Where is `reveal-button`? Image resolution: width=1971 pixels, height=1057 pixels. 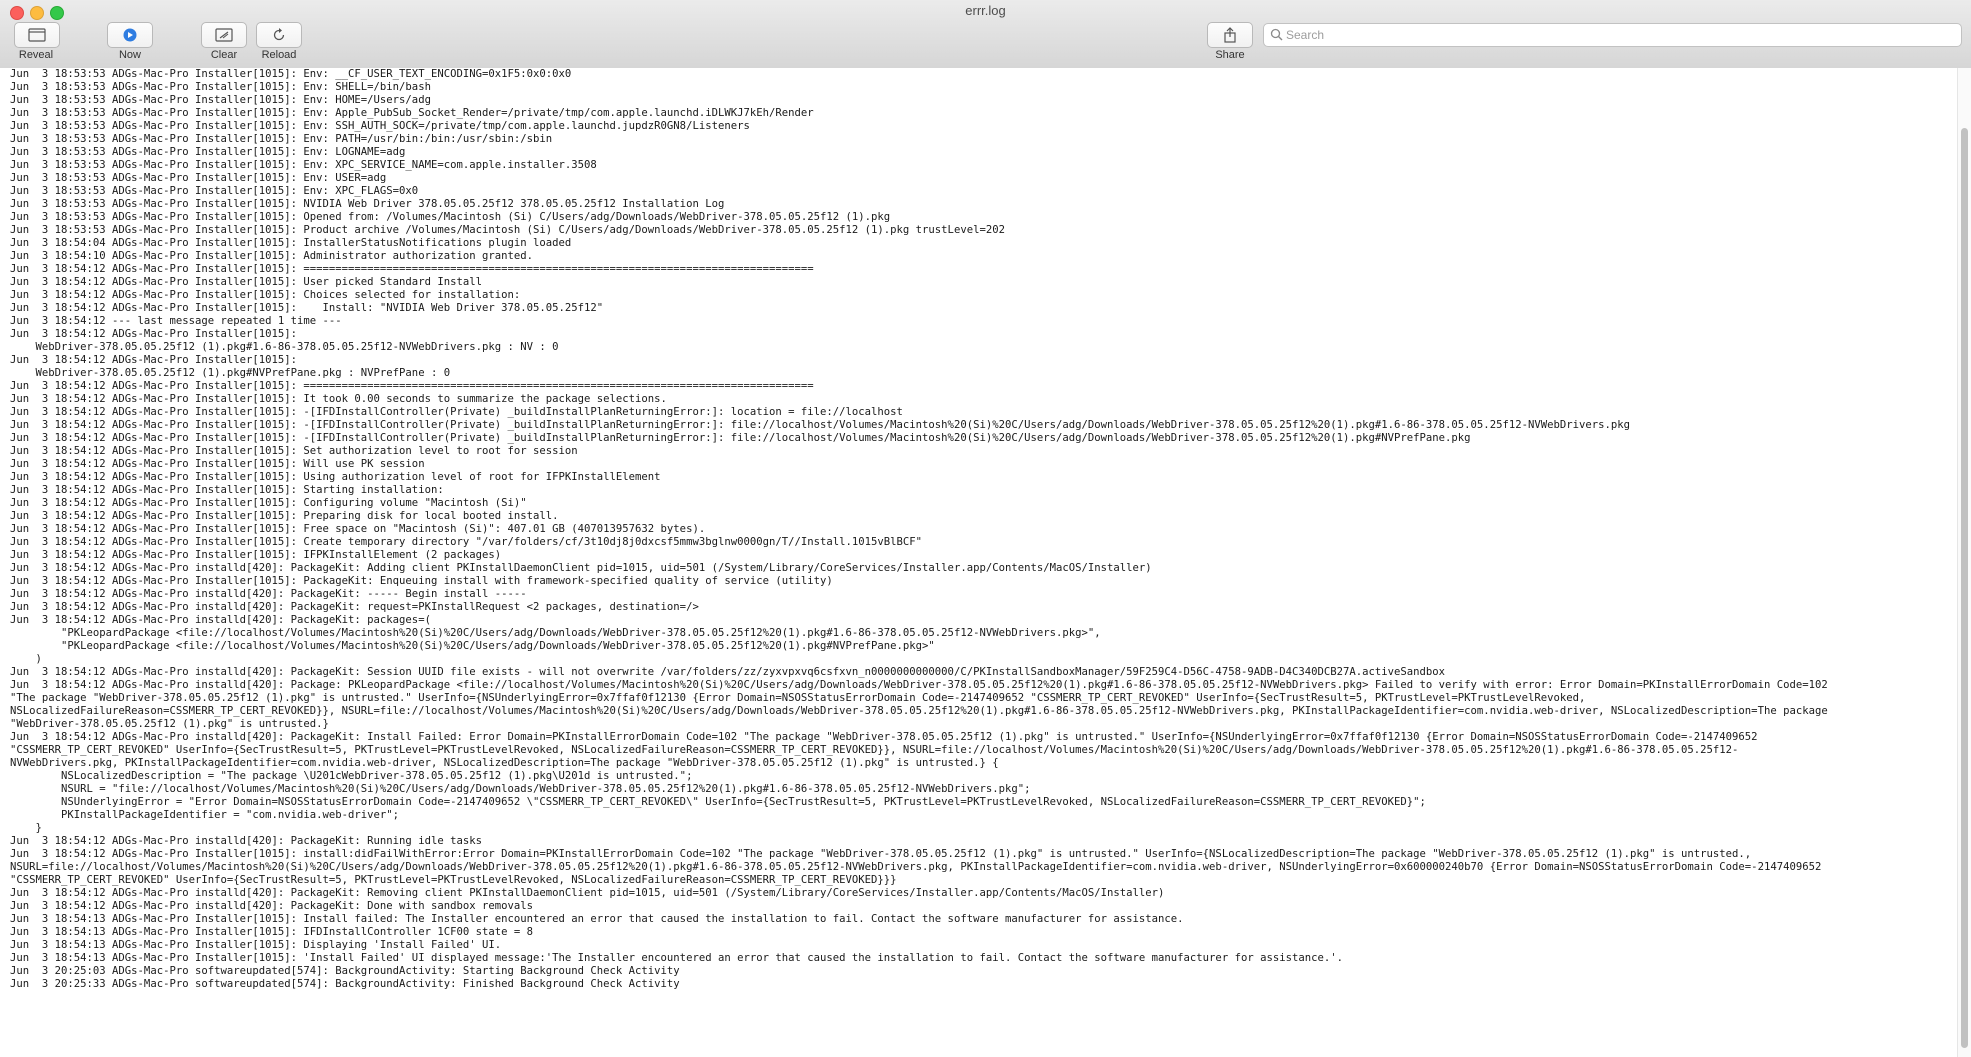 reveal-button is located at coordinates (37, 35).